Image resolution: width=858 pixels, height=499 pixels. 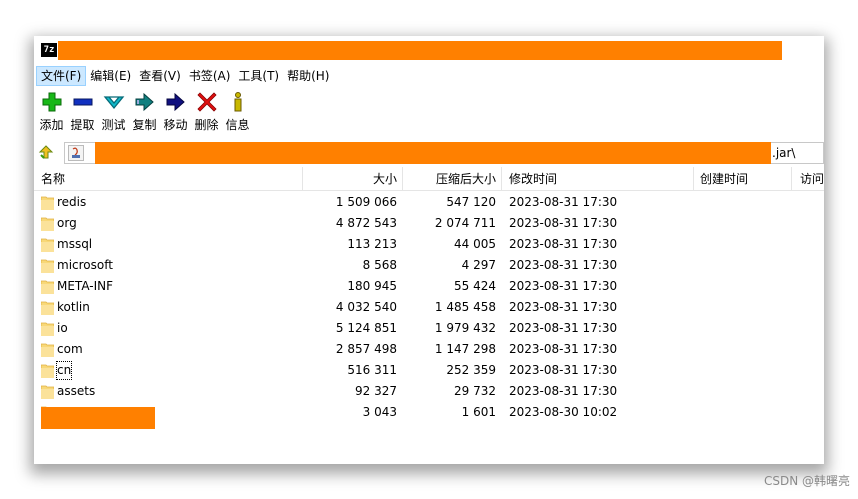 I want to click on toolbar-label: 复制, so click(x=144, y=125).